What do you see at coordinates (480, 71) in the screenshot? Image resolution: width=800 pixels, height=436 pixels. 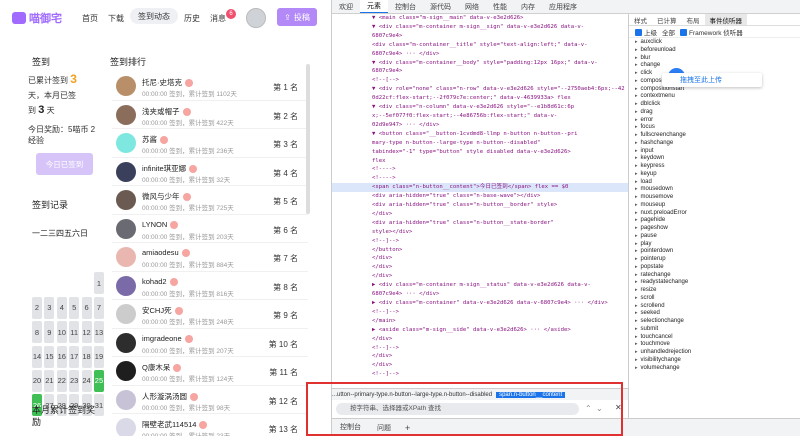 I see `dom-node-line: 6807c9e4>` at bounding box center [480, 71].